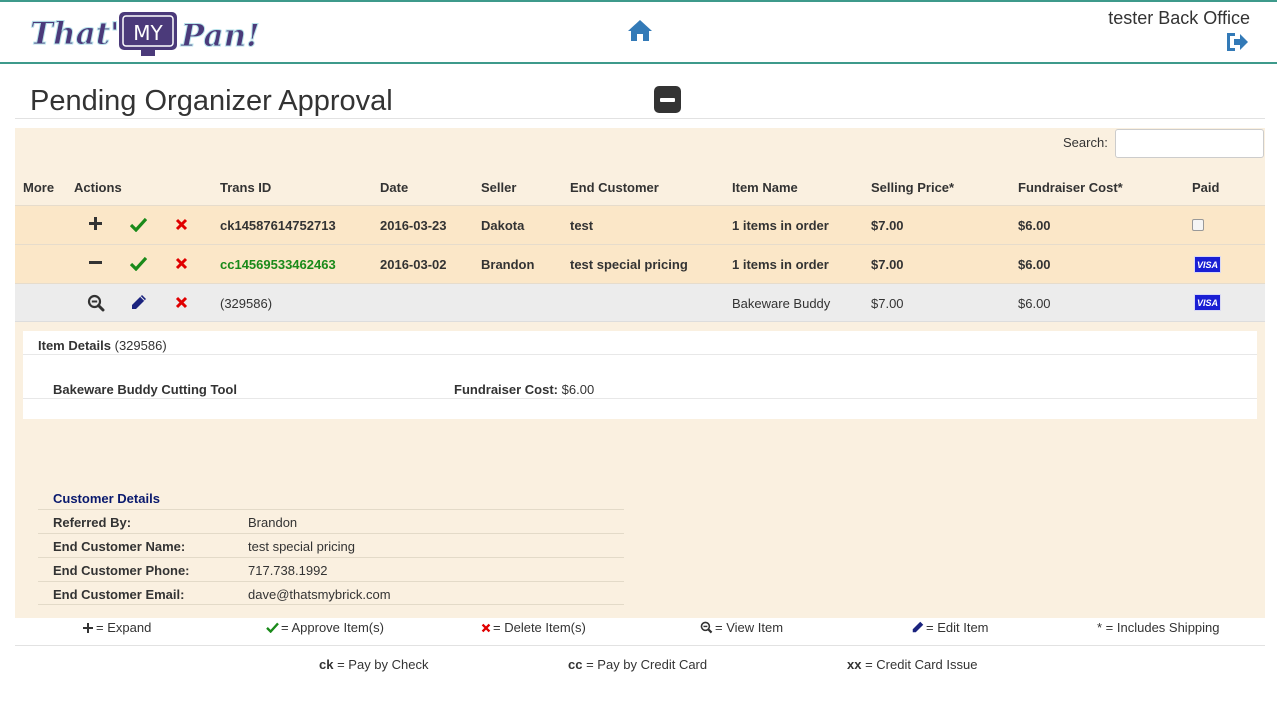  Describe the element at coordinates (539, 627) in the screenshot. I see `legend-delete-text: = Delete Item(s)` at that location.